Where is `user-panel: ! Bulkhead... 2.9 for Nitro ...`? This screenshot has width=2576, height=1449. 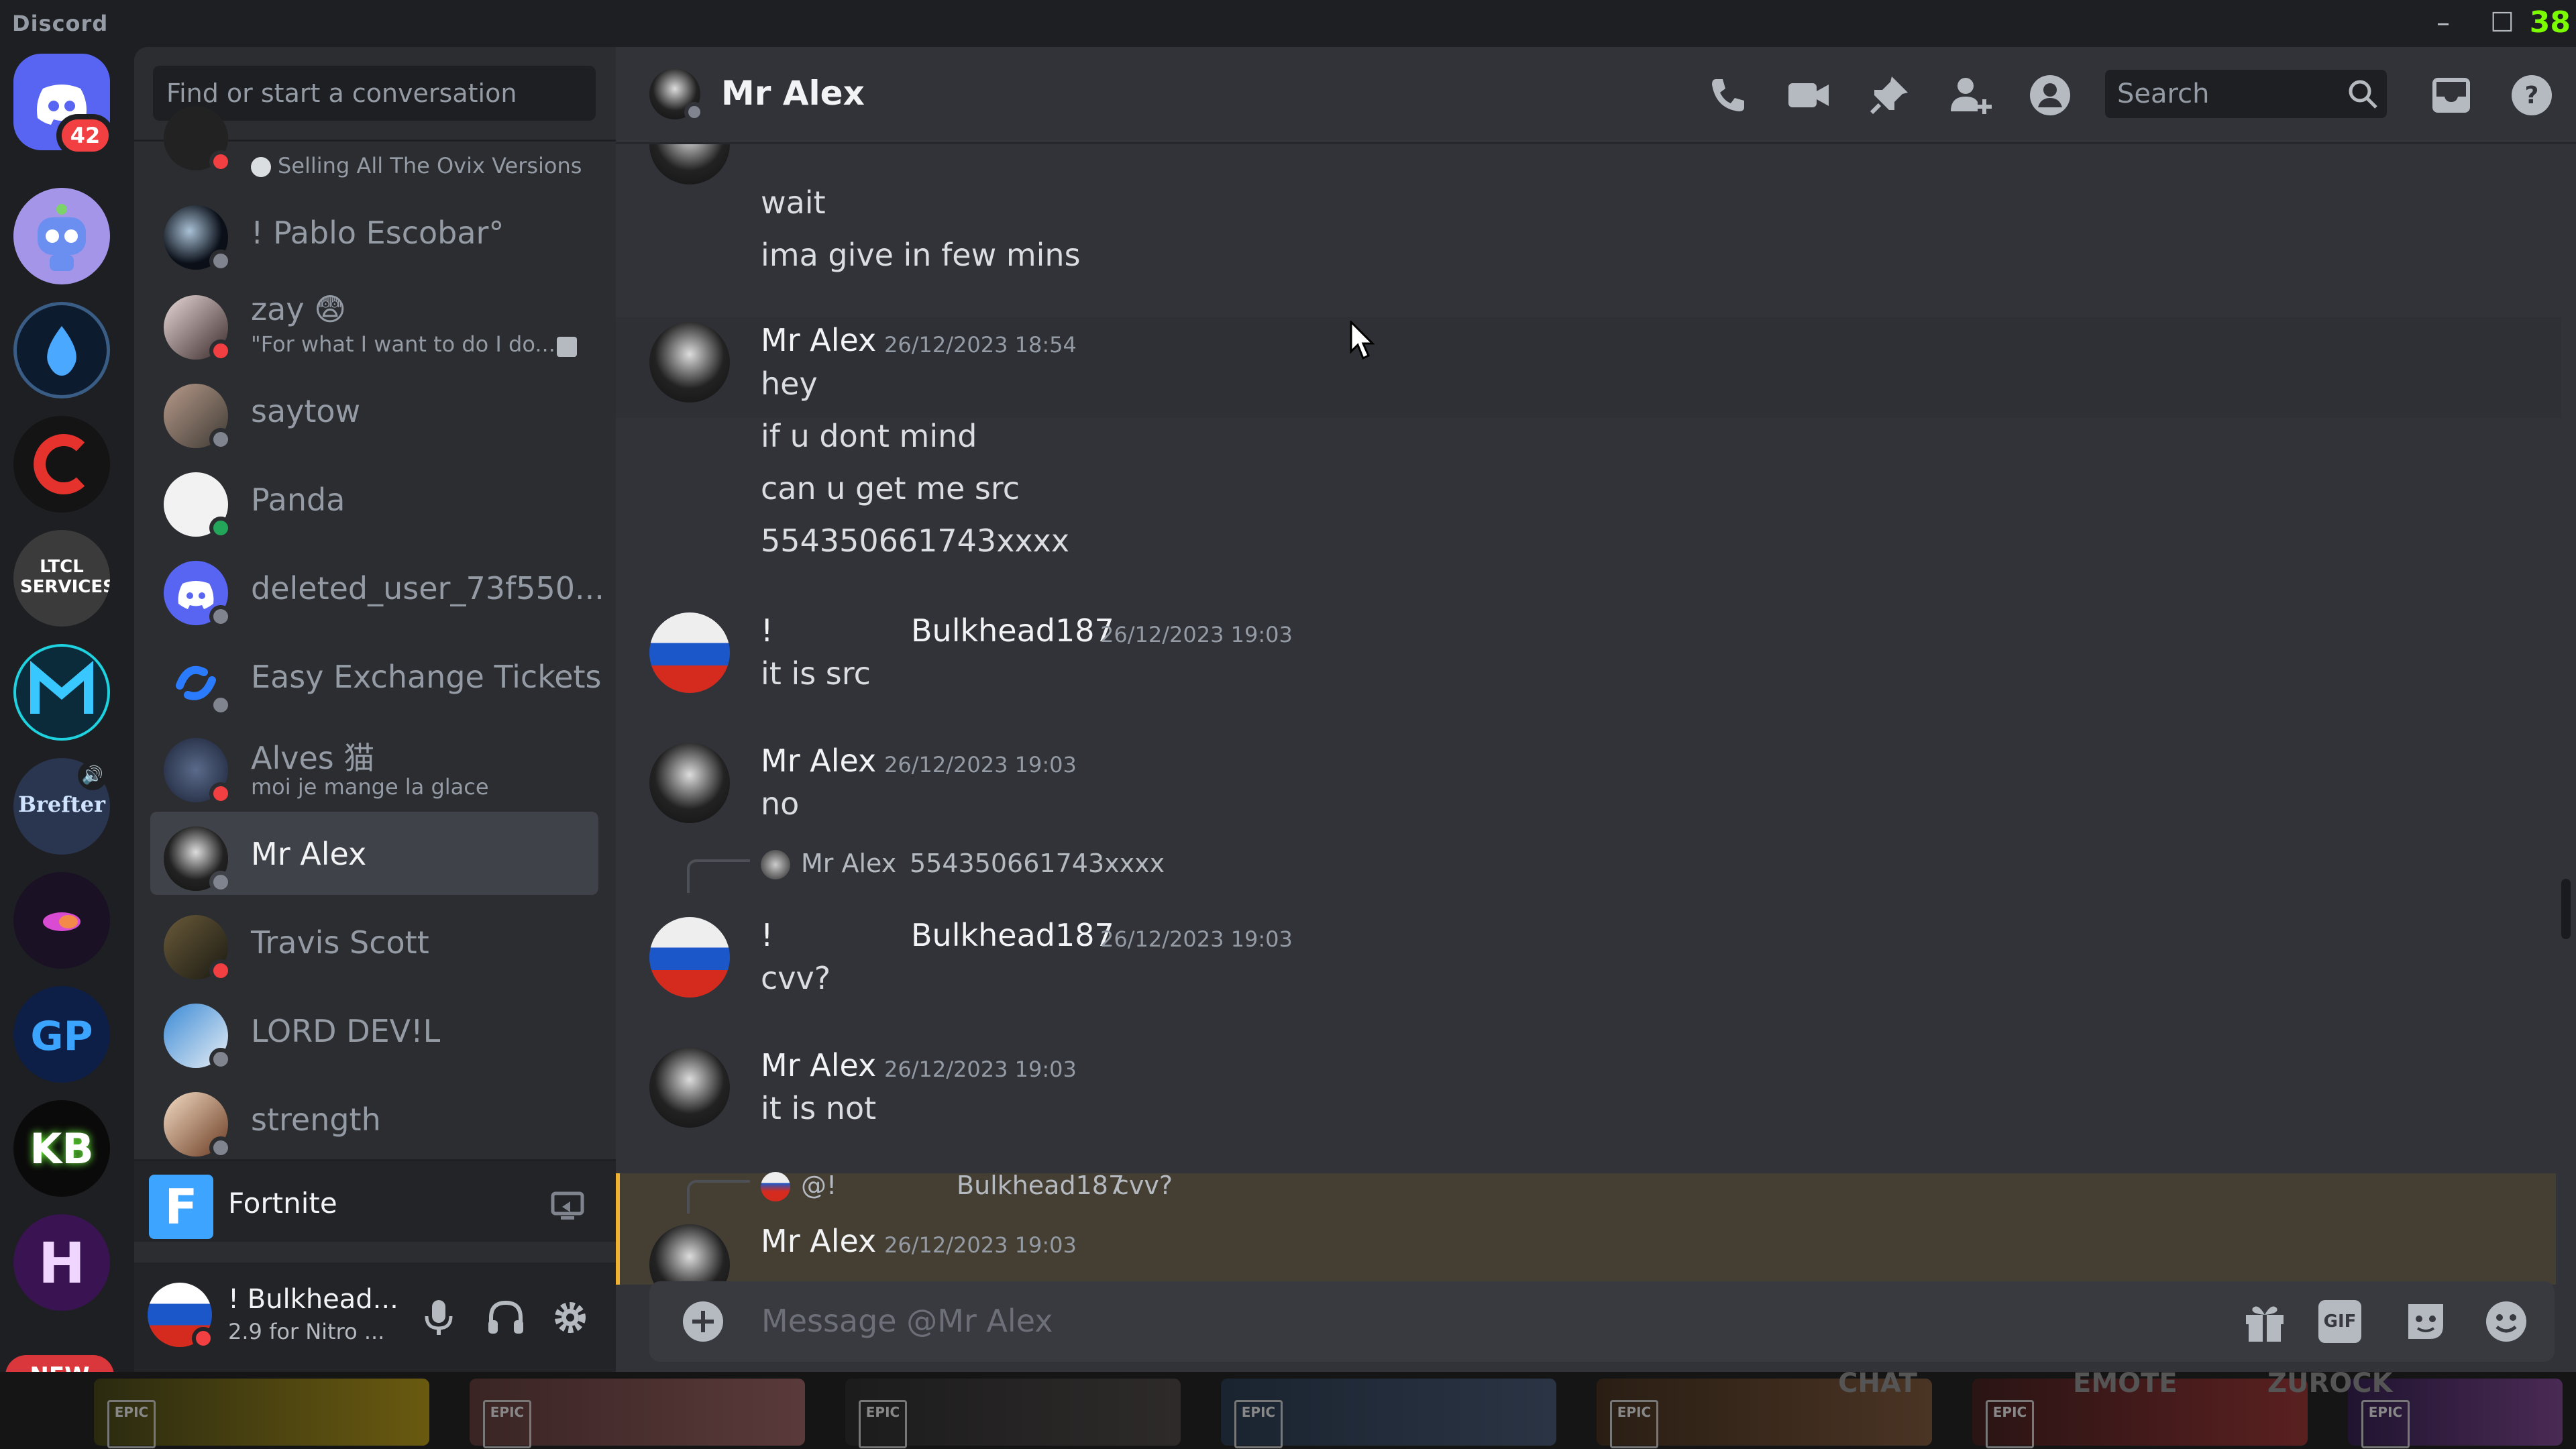
user-panel: ! Bulkhead... 2.9 for Nitro ... is located at coordinates (375, 1317).